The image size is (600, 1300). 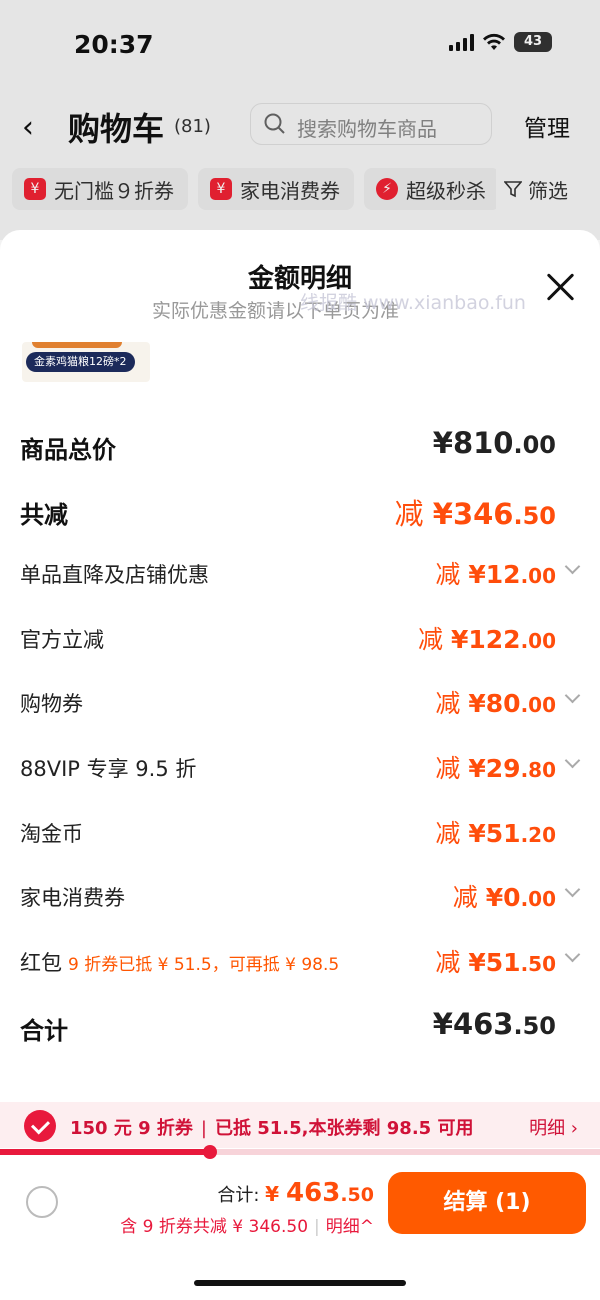 I want to click on amount-row-label: 商品总价, so click(x=68, y=447).